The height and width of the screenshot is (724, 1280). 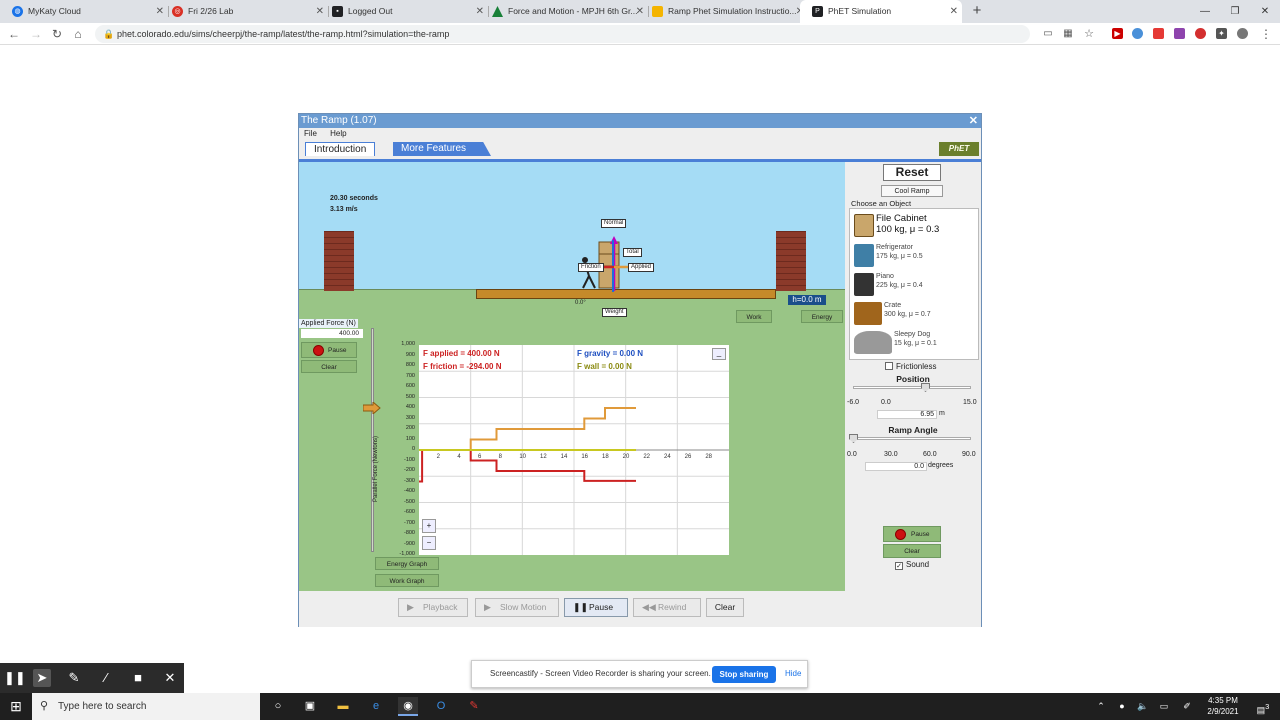 What do you see at coordinates (1235, 11) in the screenshot?
I see `restore-window-button: ❐` at bounding box center [1235, 11].